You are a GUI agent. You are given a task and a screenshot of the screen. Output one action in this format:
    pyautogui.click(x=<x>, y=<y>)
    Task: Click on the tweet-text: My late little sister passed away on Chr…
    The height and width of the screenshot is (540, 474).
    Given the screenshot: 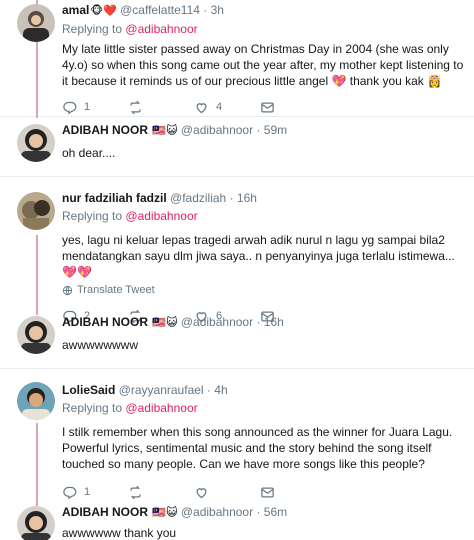 What is the action you would take?
    pyautogui.click(x=263, y=65)
    